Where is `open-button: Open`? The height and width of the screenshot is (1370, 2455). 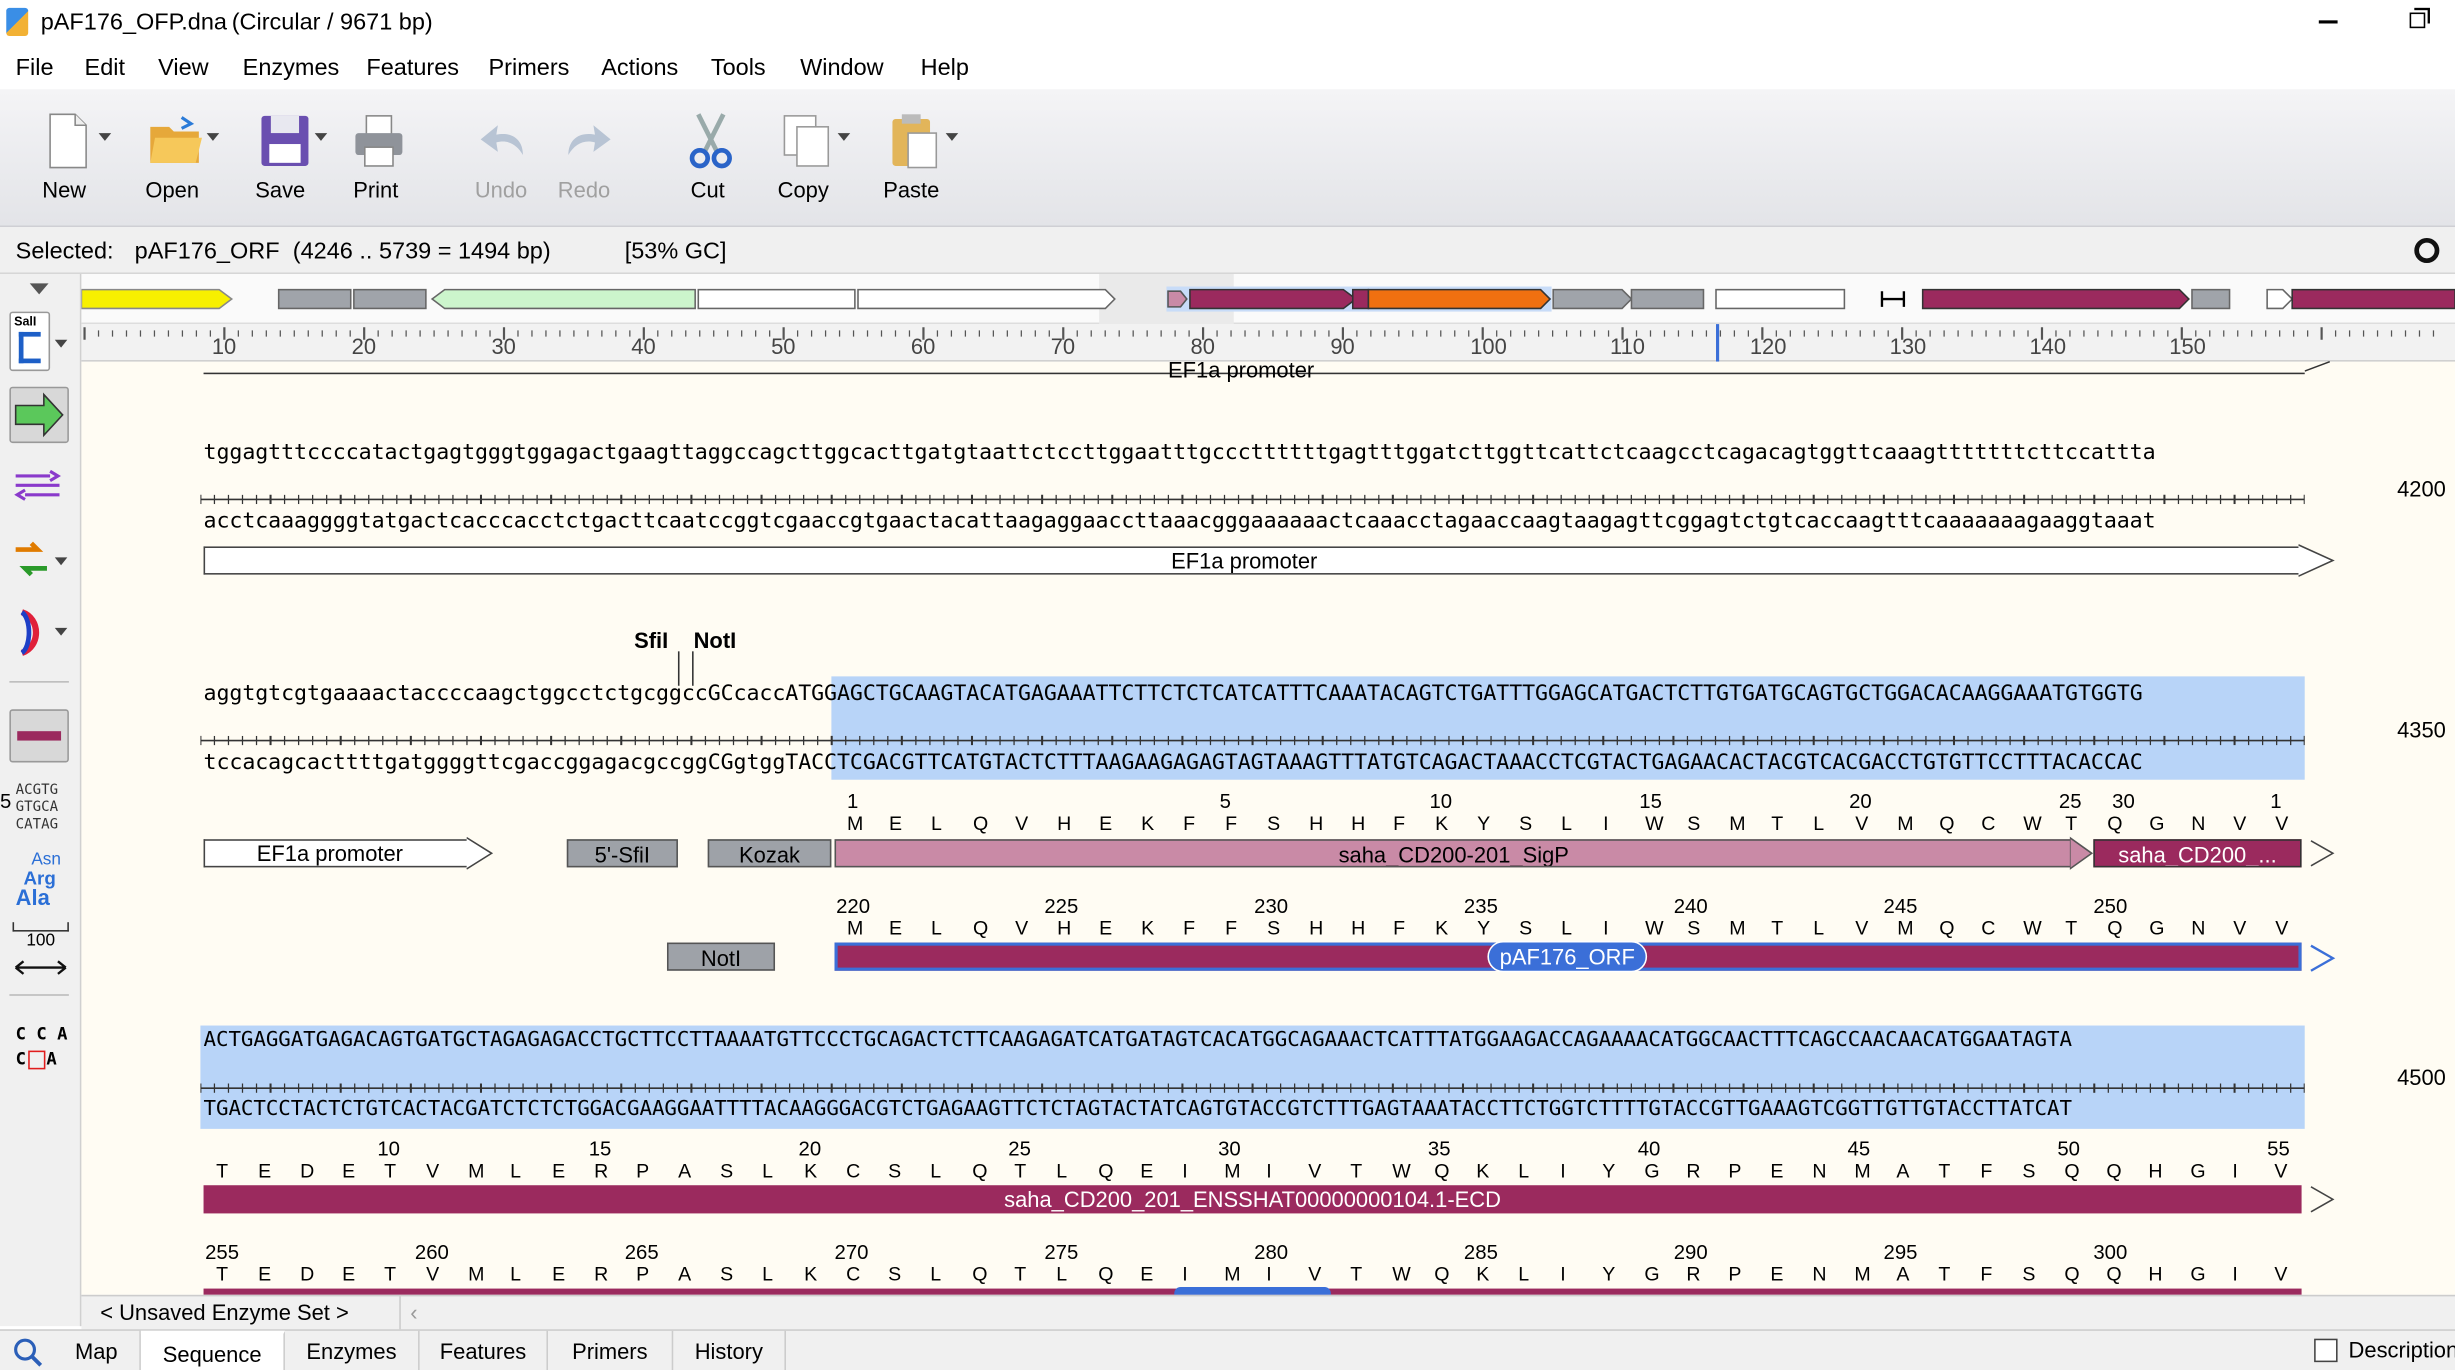
open-button: Open is located at coordinates (172, 158).